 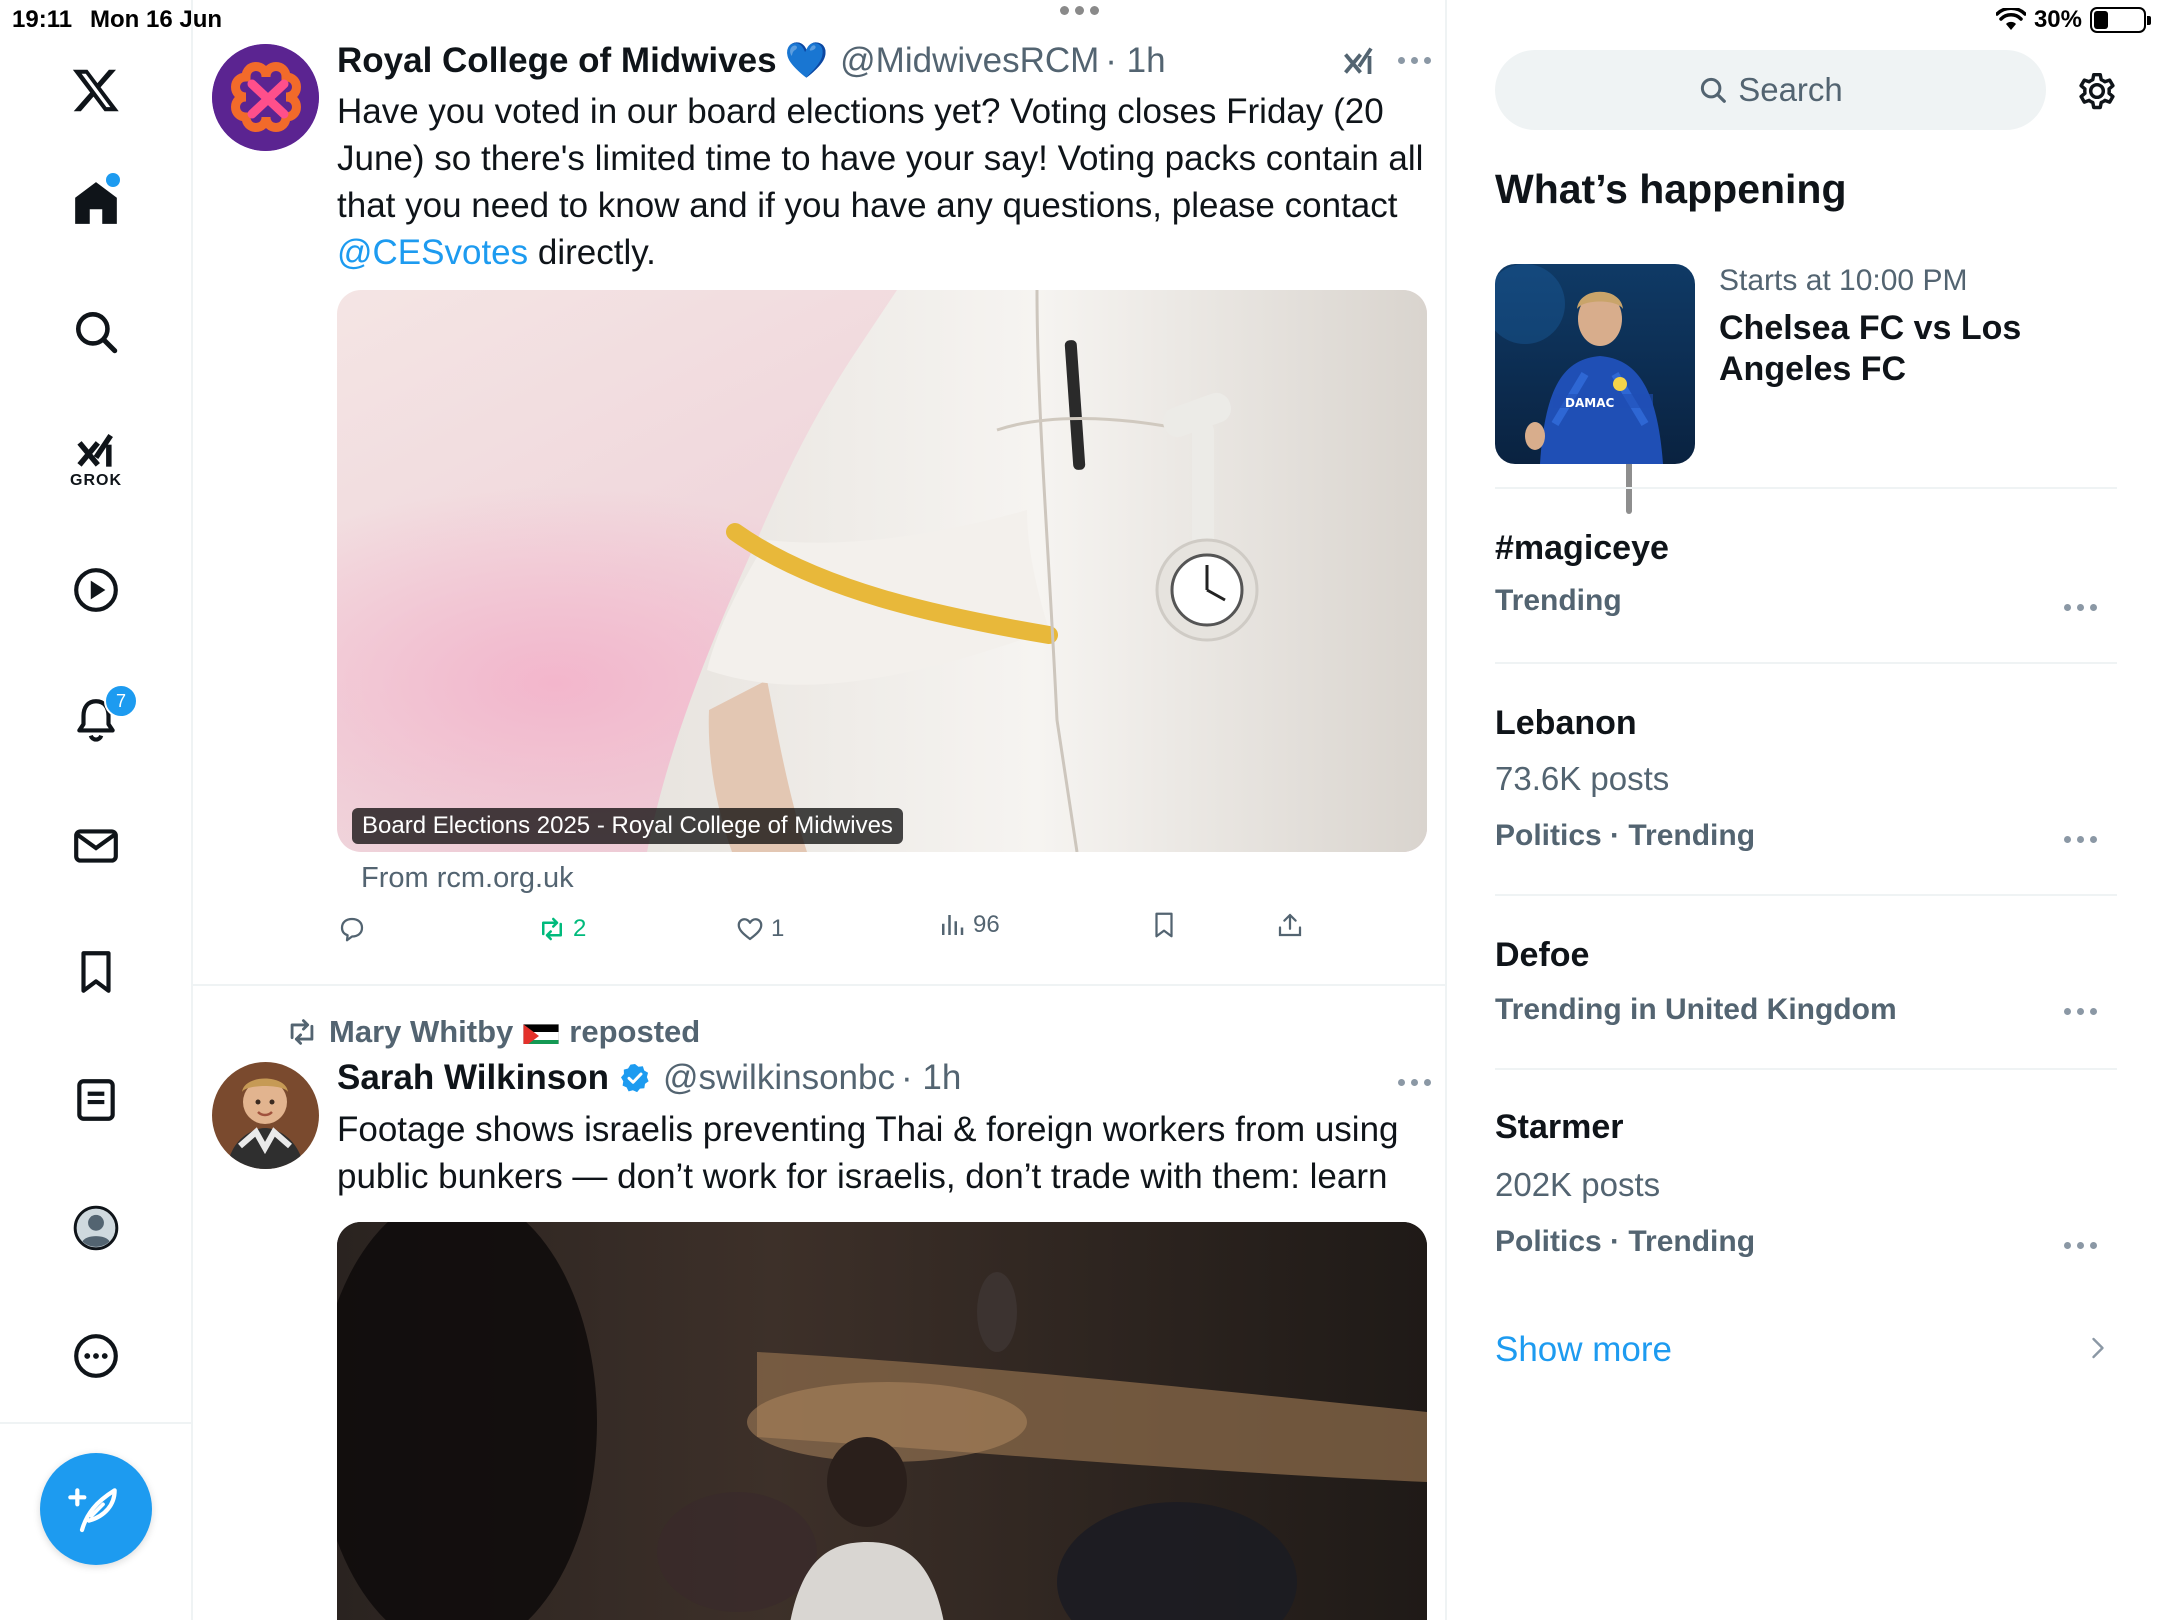 I want to click on nav-notifications: 7, so click(x=97, y=720).